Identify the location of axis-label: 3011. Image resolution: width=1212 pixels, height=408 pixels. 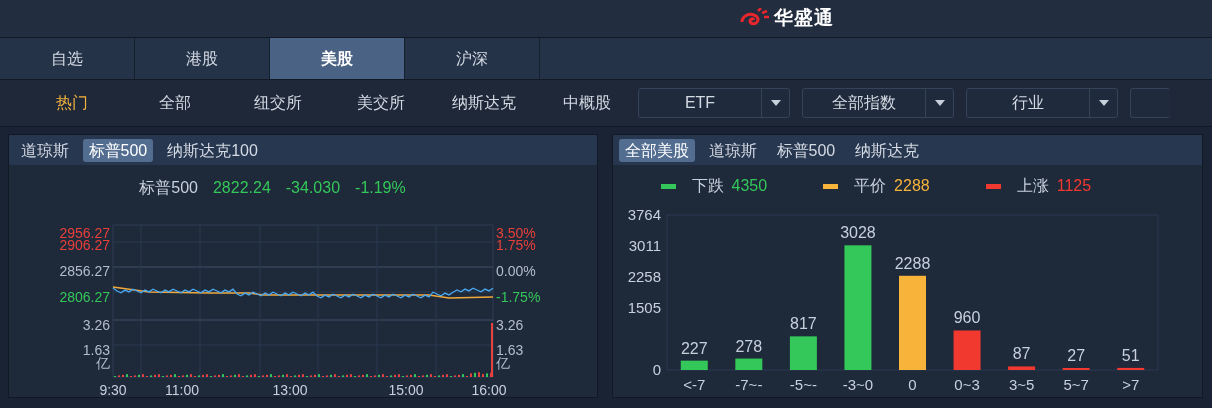
(644, 245).